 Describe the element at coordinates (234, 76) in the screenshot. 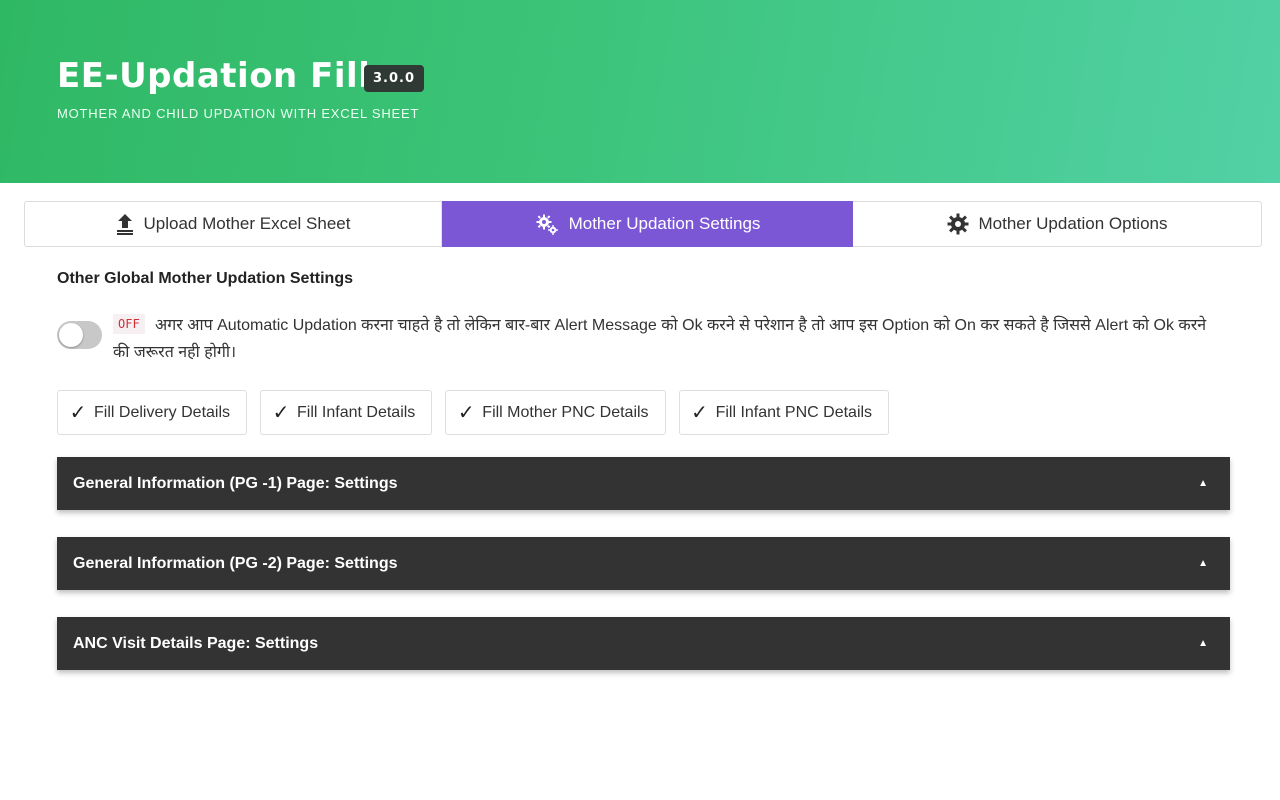

I see `app-title: EE-Updation Filler` at that location.